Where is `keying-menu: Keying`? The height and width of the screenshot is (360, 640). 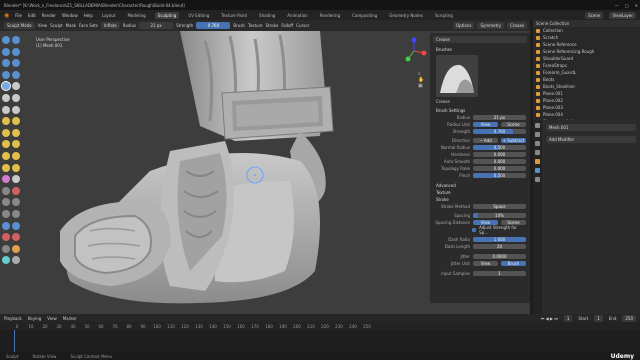 keying-menu: Keying is located at coordinates (34, 318).